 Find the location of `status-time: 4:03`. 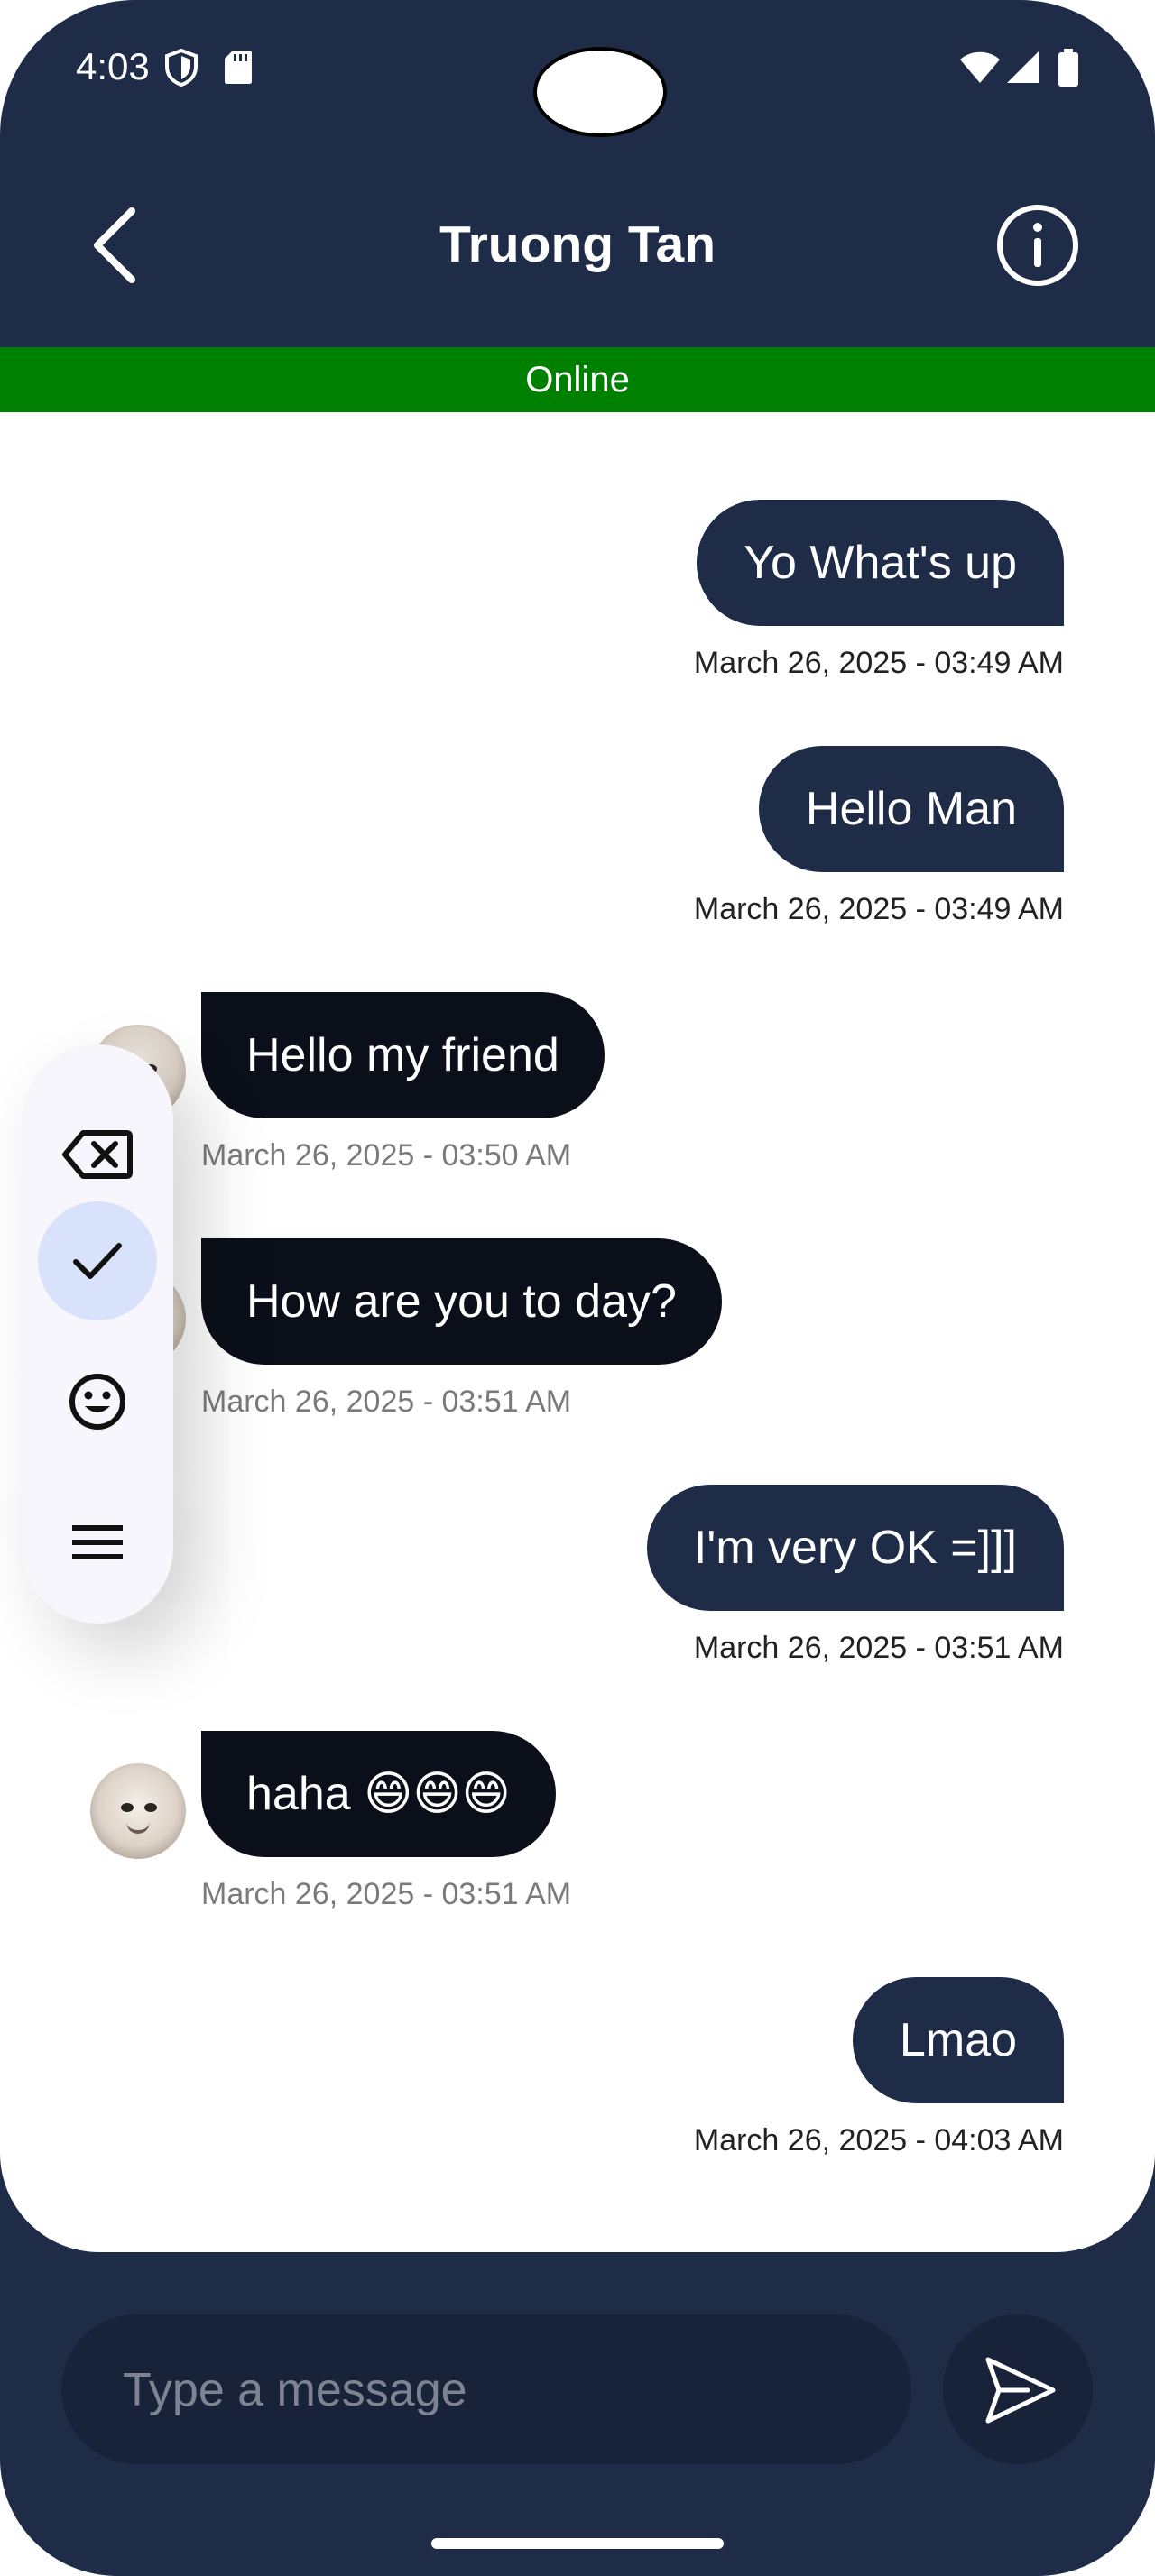

status-time: 4:03 is located at coordinates (113, 66).